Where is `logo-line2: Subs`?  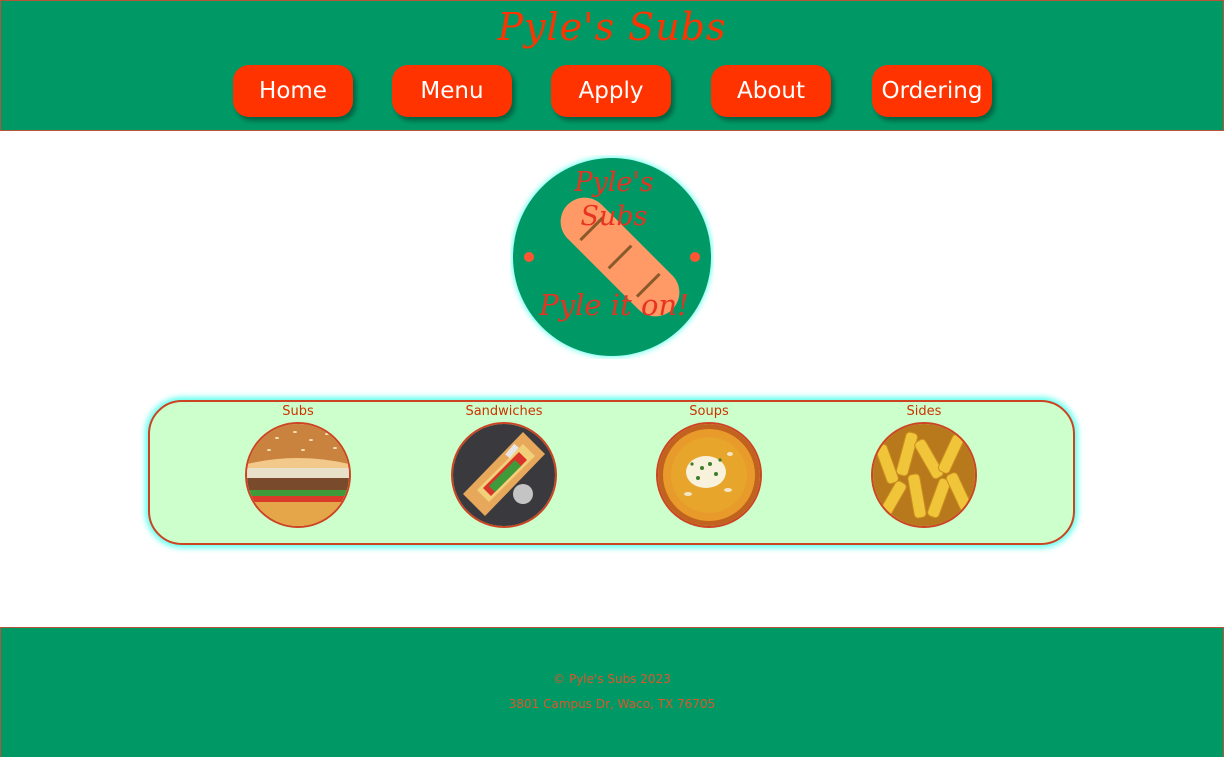
logo-line2: Subs is located at coordinates (613, 216).